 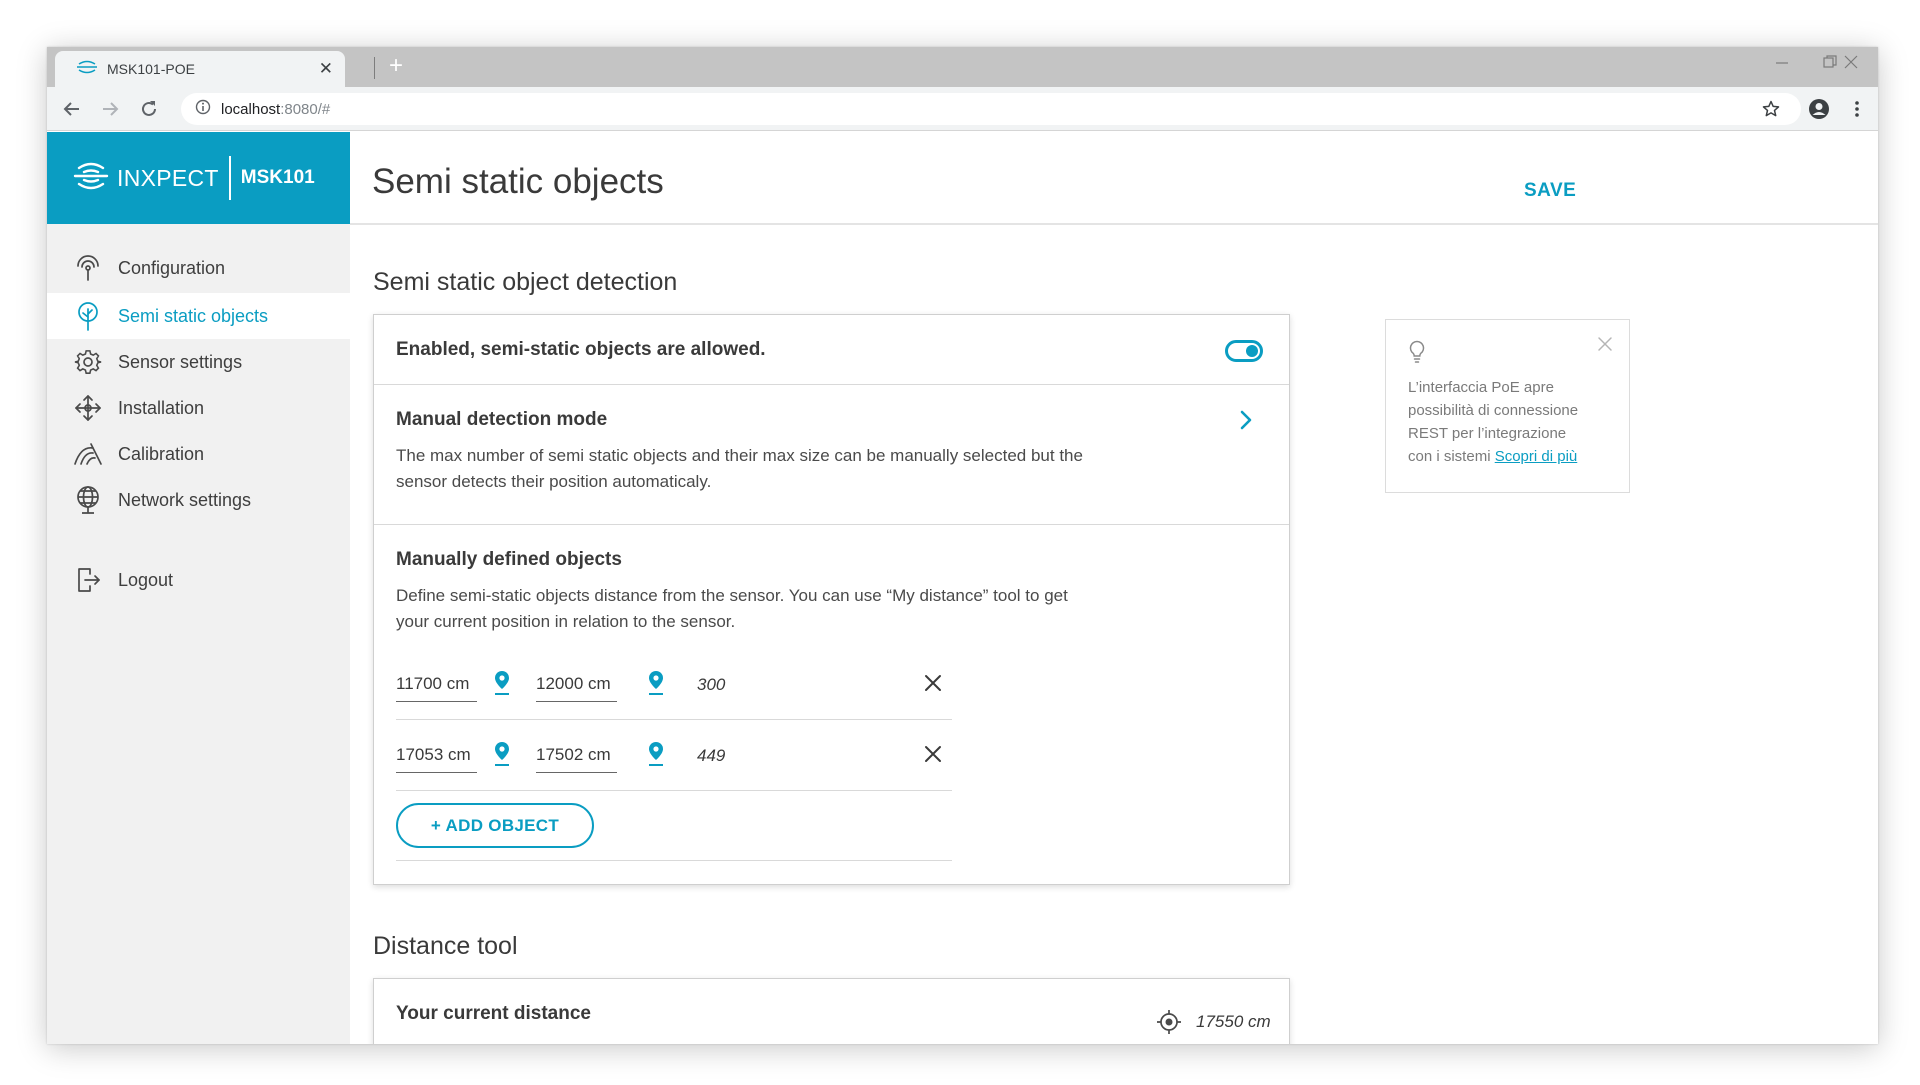 I want to click on add-object-button: + ADD OBJECT, so click(x=495, y=825).